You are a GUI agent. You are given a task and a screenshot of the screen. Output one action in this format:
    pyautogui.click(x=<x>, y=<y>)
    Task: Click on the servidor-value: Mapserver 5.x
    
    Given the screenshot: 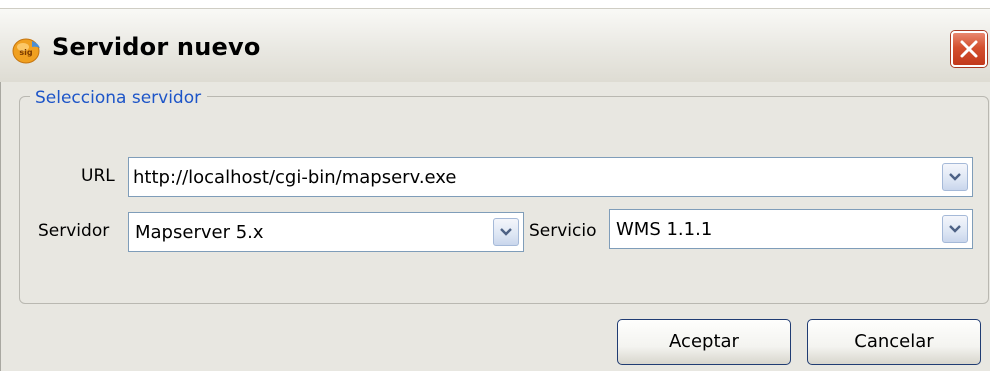 What is the action you would take?
    pyautogui.click(x=199, y=232)
    